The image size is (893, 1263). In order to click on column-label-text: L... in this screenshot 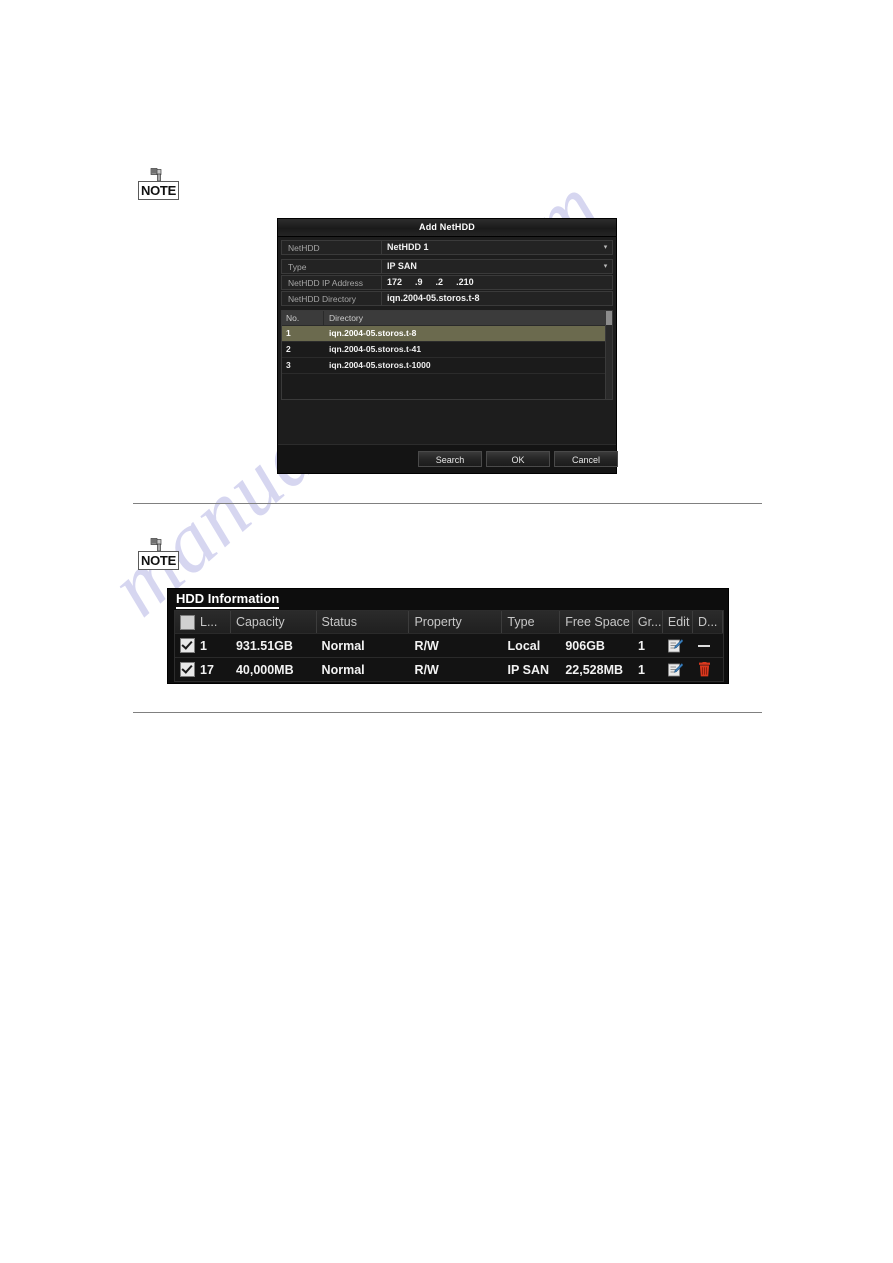, I will do `click(209, 622)`.